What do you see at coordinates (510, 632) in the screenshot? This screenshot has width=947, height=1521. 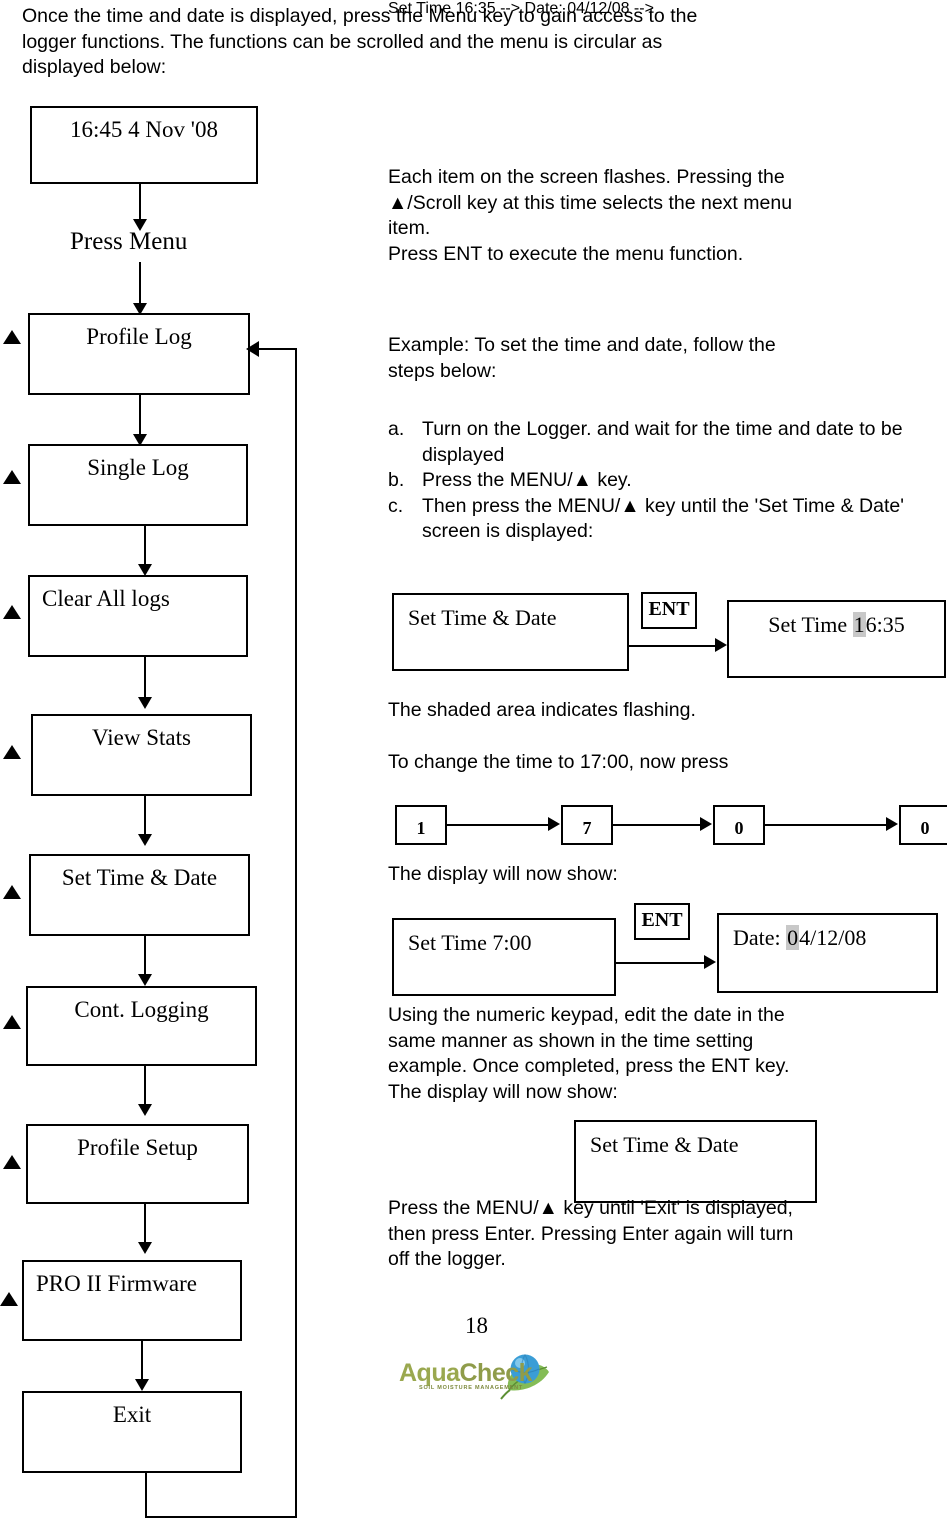 I see `screen-box-set-time-date-1: Set Time & Date` at bounding box center [510, 632].